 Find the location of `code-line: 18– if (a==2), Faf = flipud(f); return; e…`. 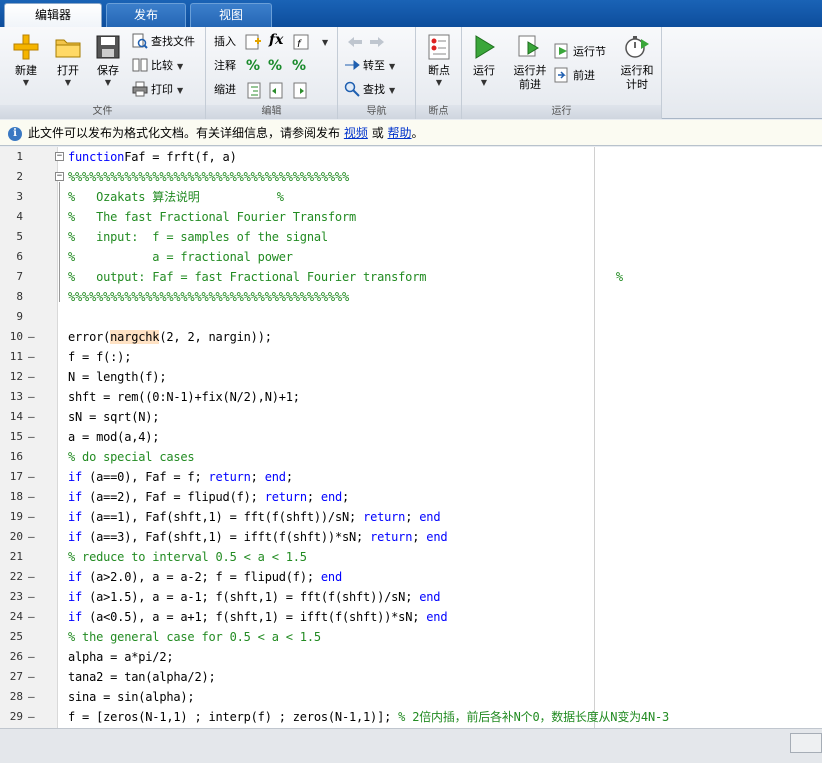

code-line: 18– if (a==2), Faf = flipud(f); return; e… is located at coordinates (411, 497).